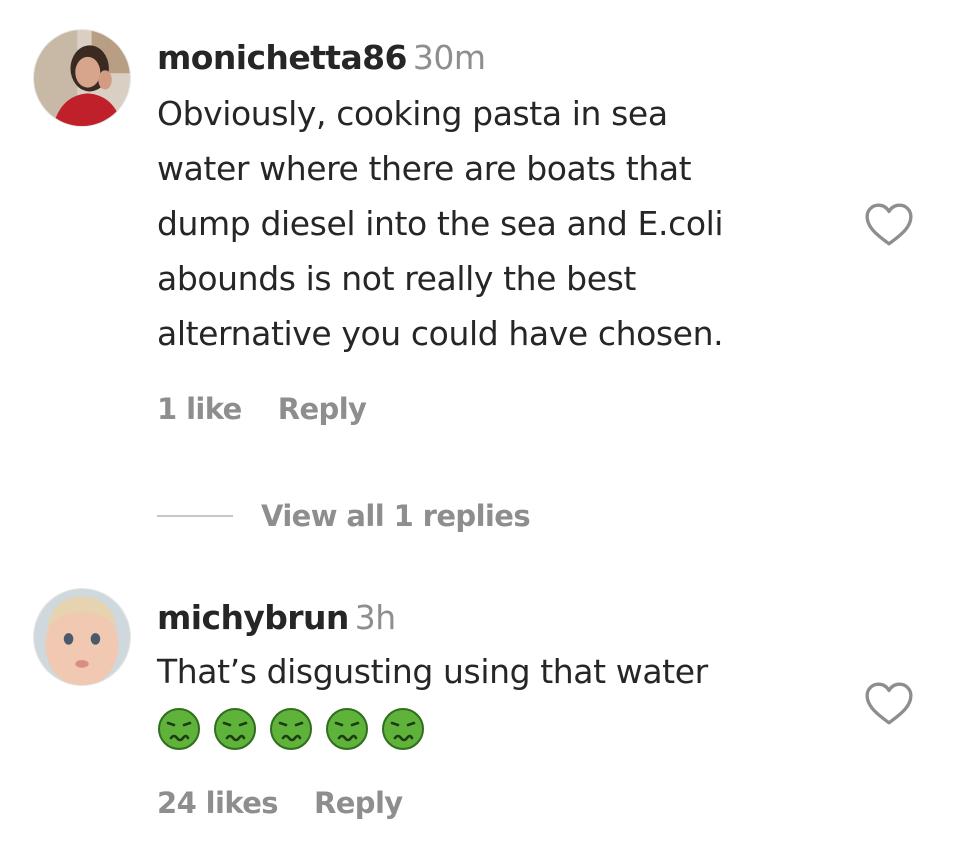  I want to click on profile-photo-baby-icon, so click(82, 637).